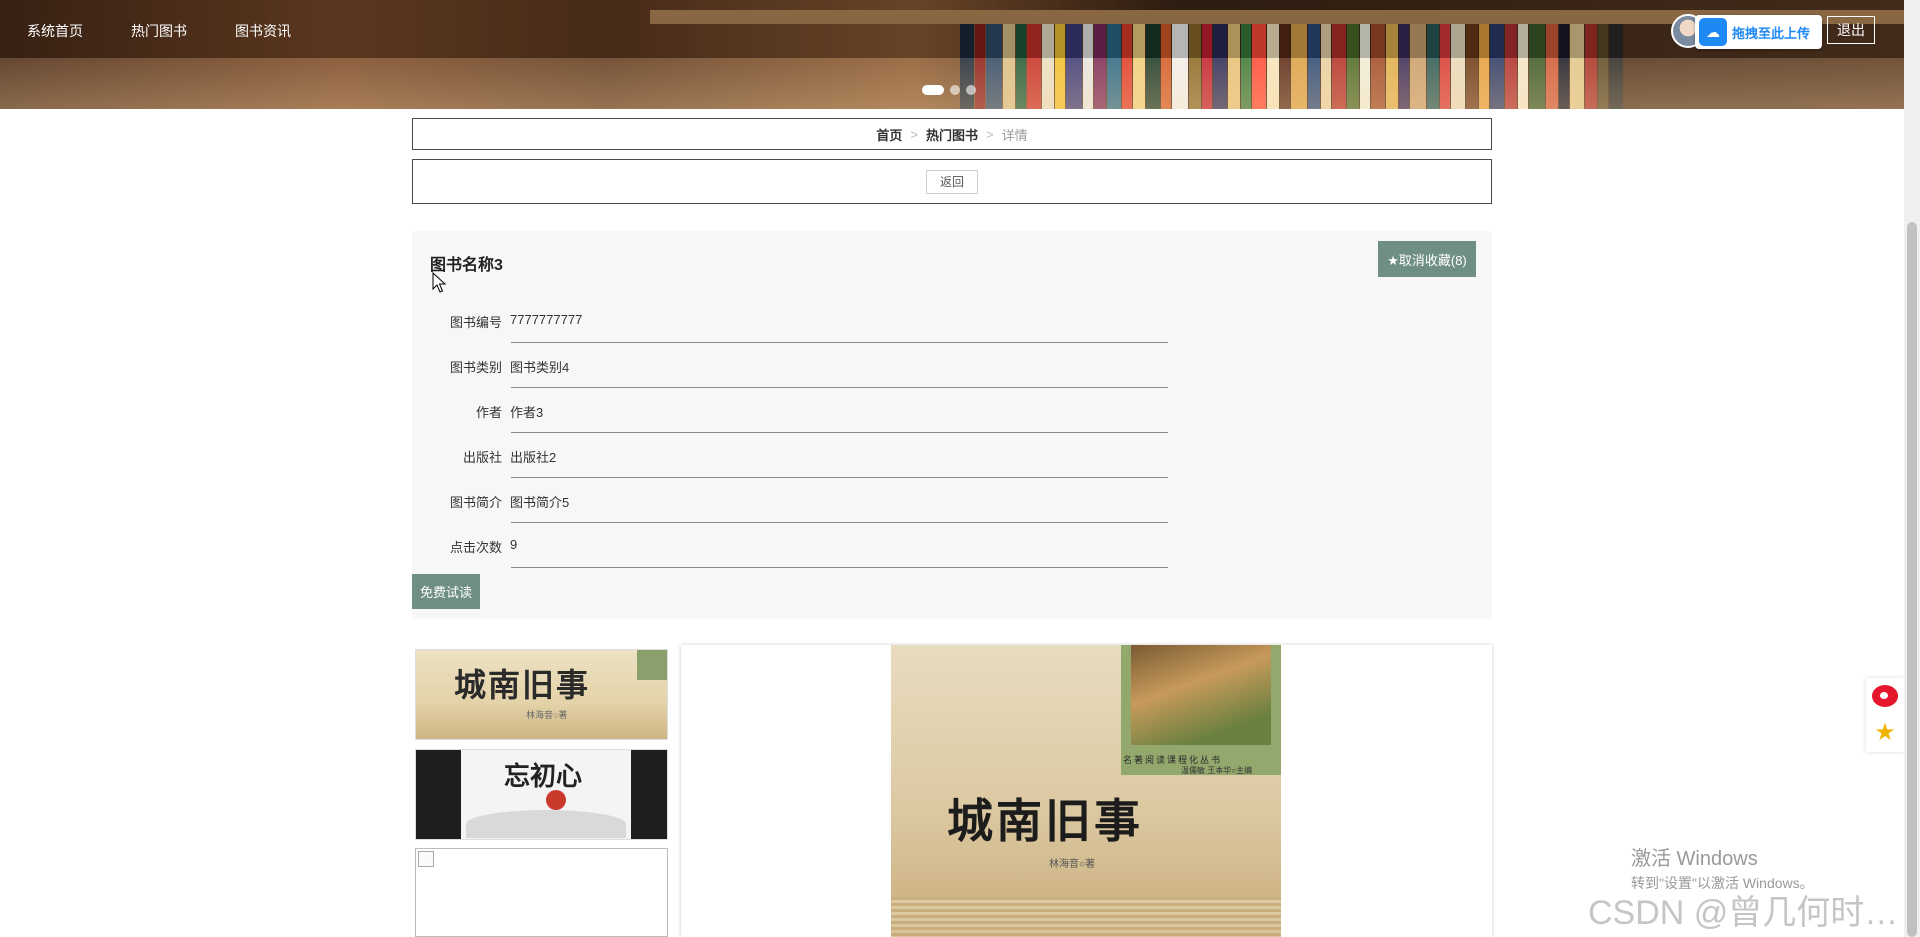 The image size is (1920, 937). Describe the element at coordinates (446, 591) in the screenshot. I see `free-trial-button: 免费试读` at that location.